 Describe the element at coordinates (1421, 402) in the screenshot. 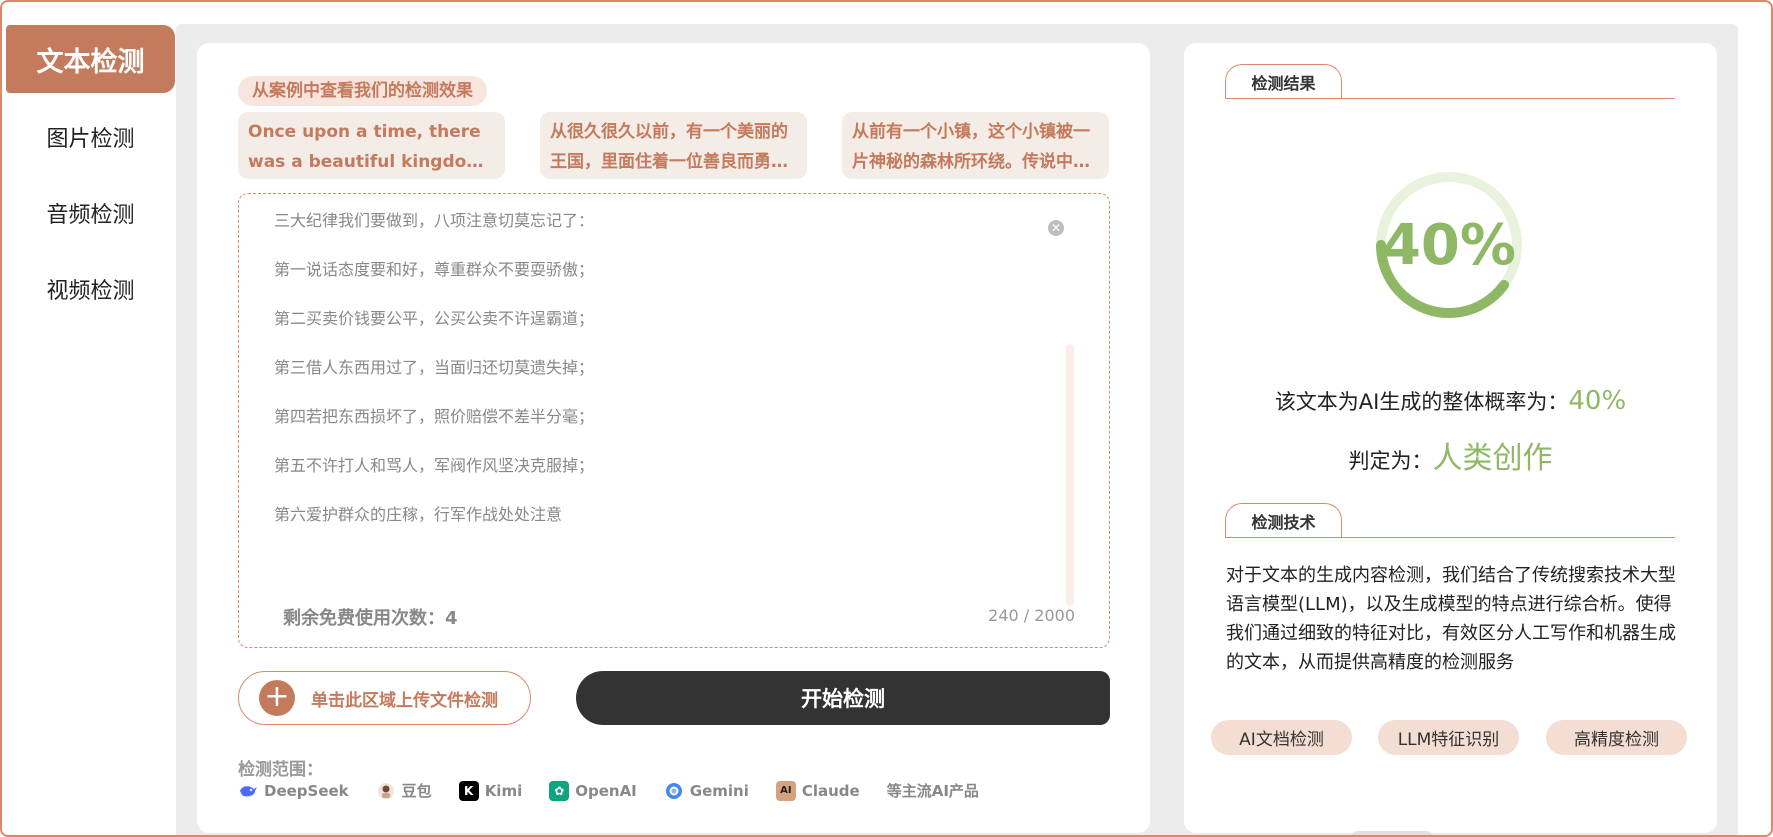

I see `probability-label: 该文本为AI生成的整体概率为：` at that location.